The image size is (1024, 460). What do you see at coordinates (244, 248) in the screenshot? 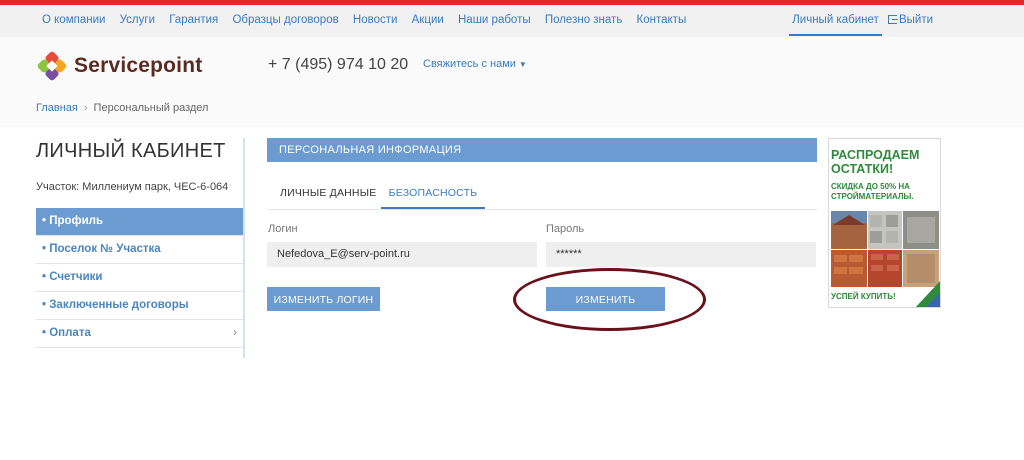
I see `sidebar-divider` at bounding box center [244, 248].